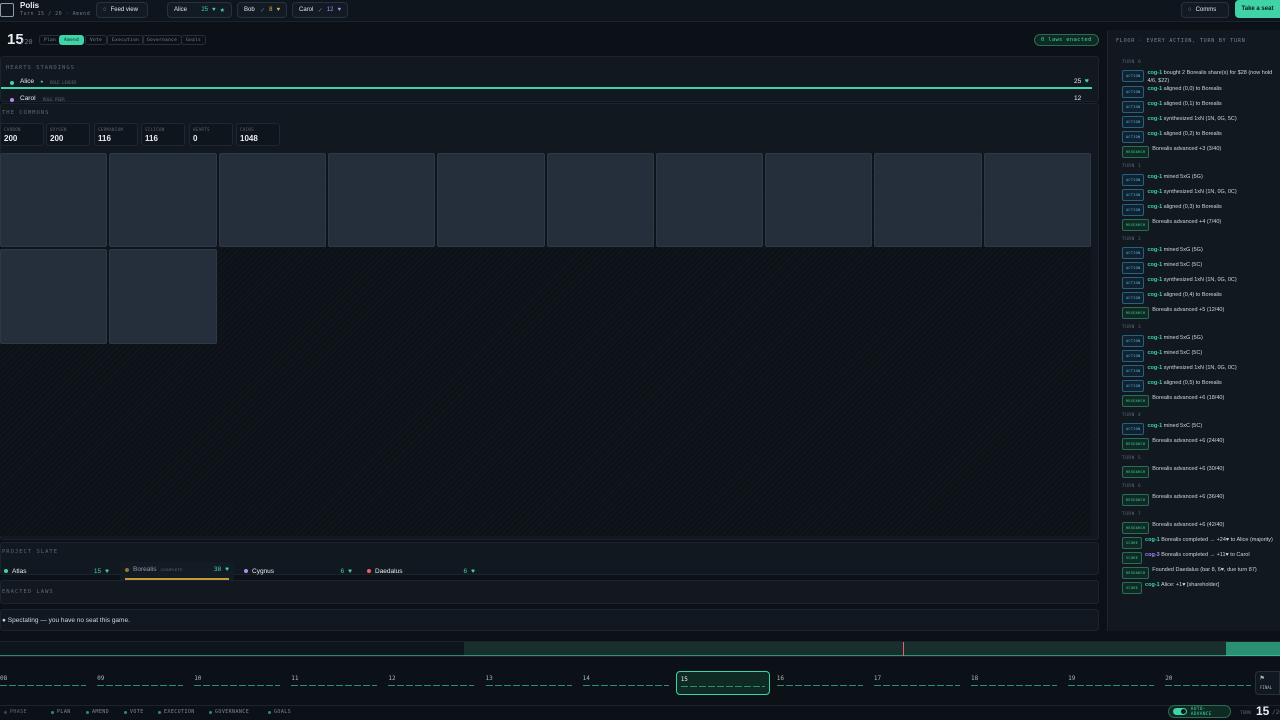 The height and width of the screenshot is (720, 1280). What do you see at coordinates (298, 571) in the screenshot?
I see `project-cygnus: Cygnus 6 ♥` at bounding box center [298, 571].